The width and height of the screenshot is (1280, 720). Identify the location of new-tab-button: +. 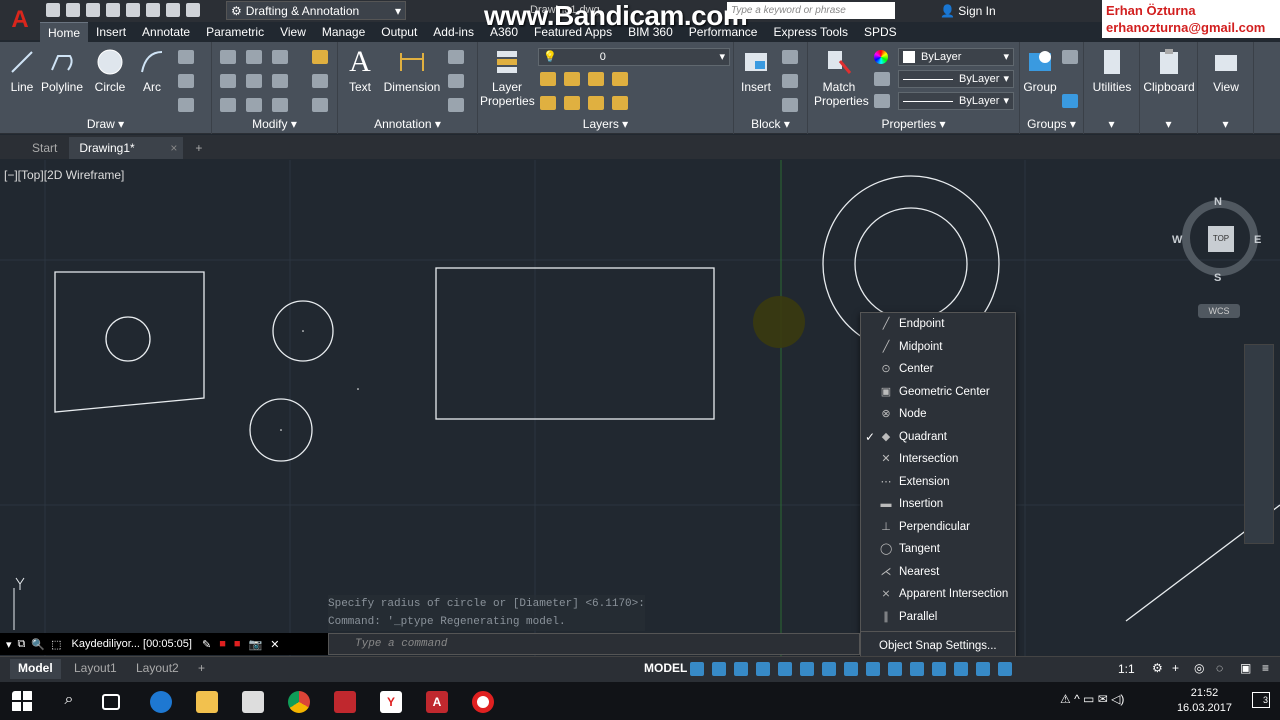
(198, 148).